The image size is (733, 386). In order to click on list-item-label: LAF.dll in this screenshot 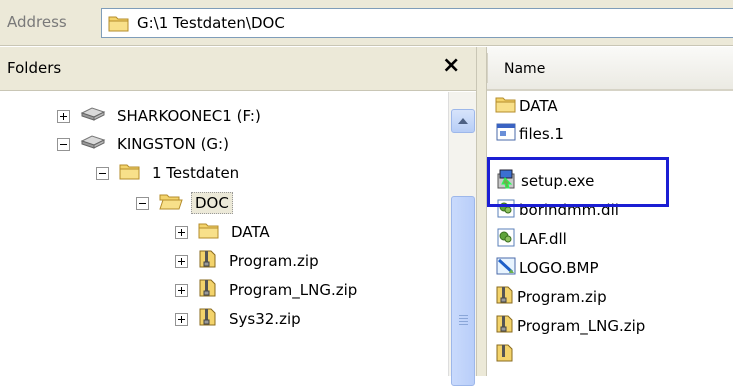, I will do `click(543, 239)`.